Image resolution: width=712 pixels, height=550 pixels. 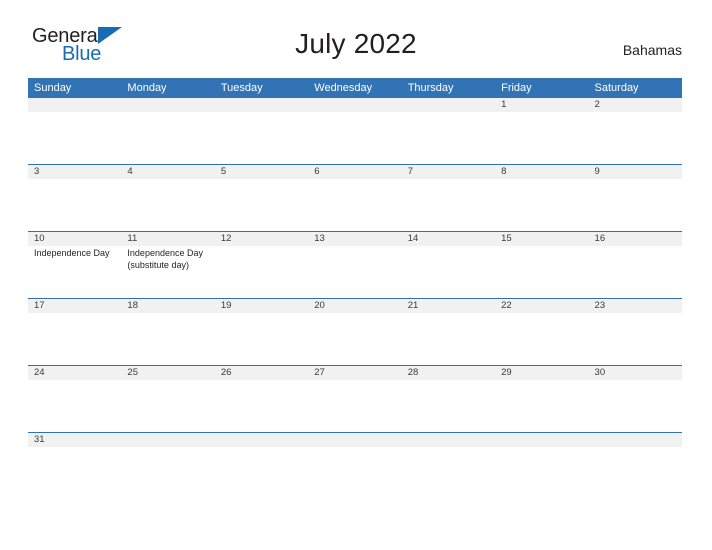 I want to click on calendar-day-cell: 8, so click(x=541, y=198).